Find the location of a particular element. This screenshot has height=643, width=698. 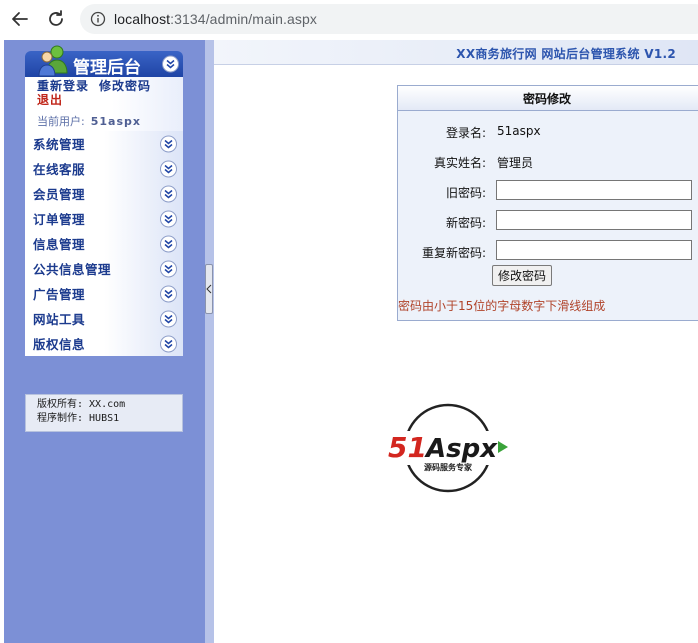

menu-item-label: 会员管理 is located at coordinates (59, 194).